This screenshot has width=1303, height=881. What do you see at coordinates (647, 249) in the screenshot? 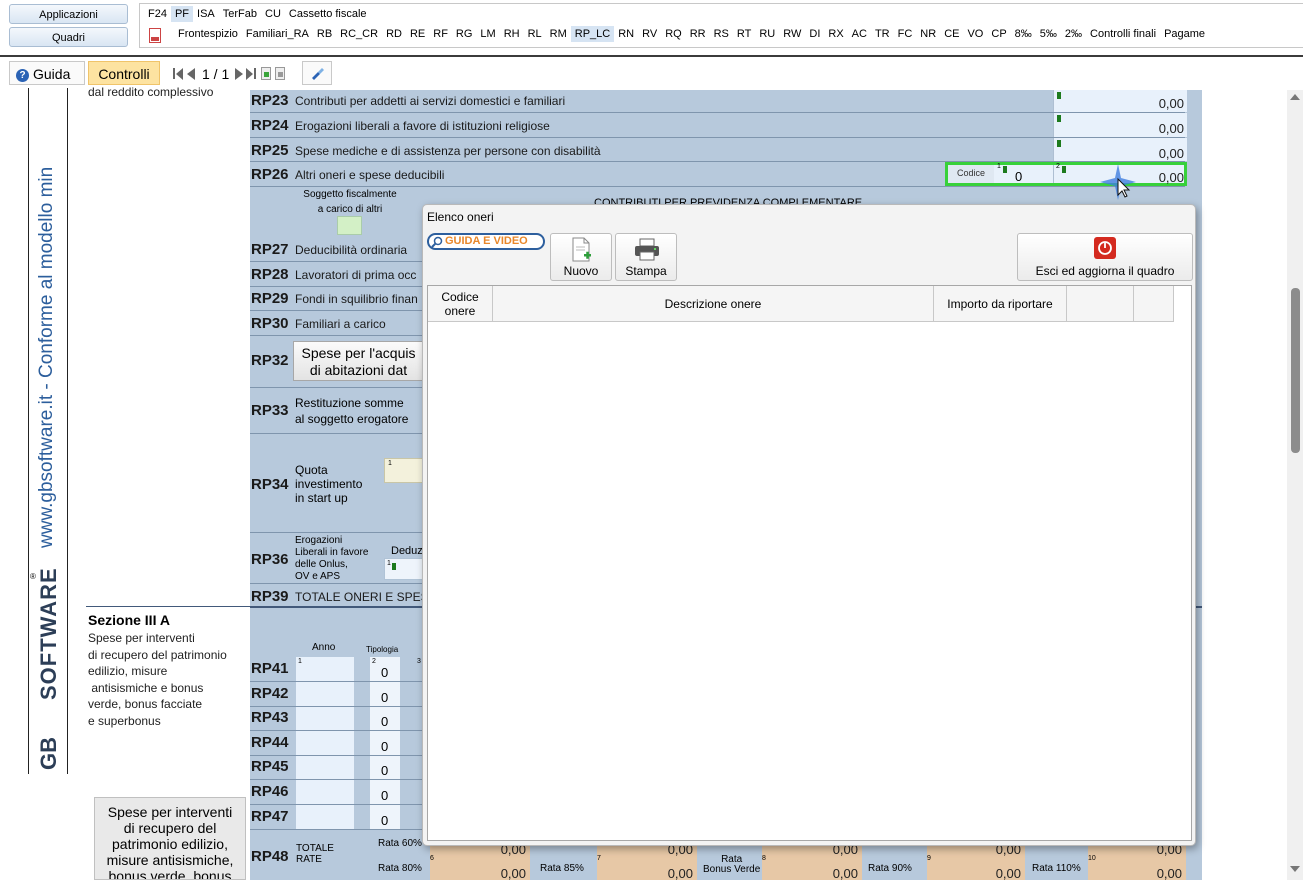
I see `printer-icon` at bounding box center [647, 249].